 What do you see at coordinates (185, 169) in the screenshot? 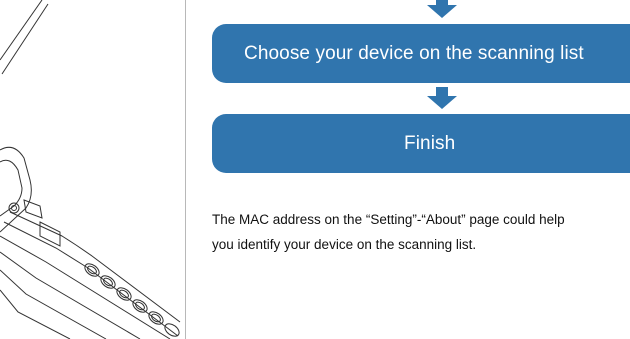
I see `panel-divider` at bounding box center [185, 169].